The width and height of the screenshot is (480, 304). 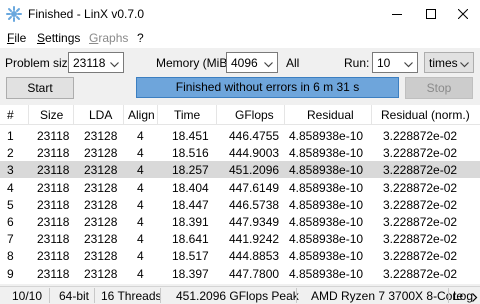 I want to click on run-unit-combo: times, so click(x=449, y=62).